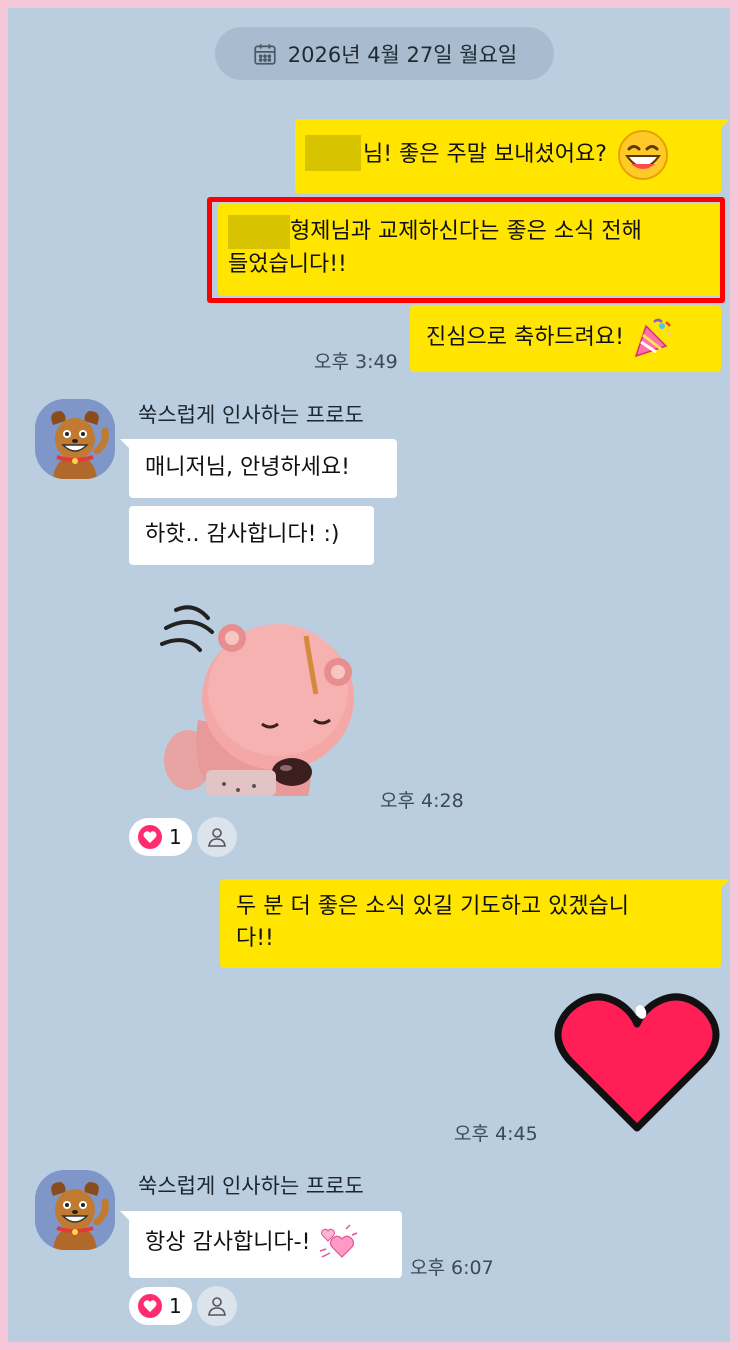 The width and height of the screenshot is (738, 1350). I want to click on my-message-prayer: 두 분 더 좋은 소식 있길 기도하고 있겠습니 다!!, so click(475, 923).